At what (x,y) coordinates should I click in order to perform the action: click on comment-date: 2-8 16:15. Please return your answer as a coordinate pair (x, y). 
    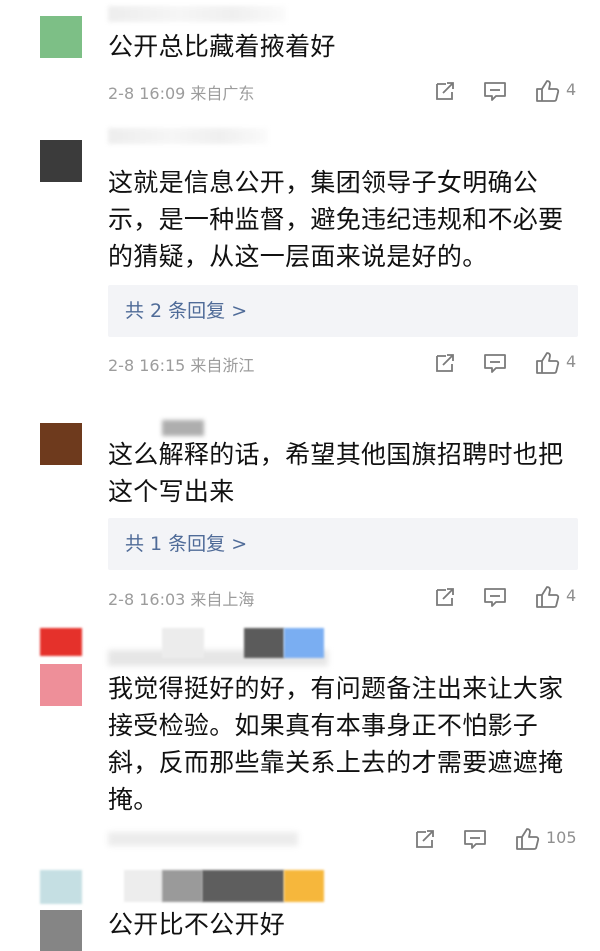
    Looking at the image, I should click on (147, 365).